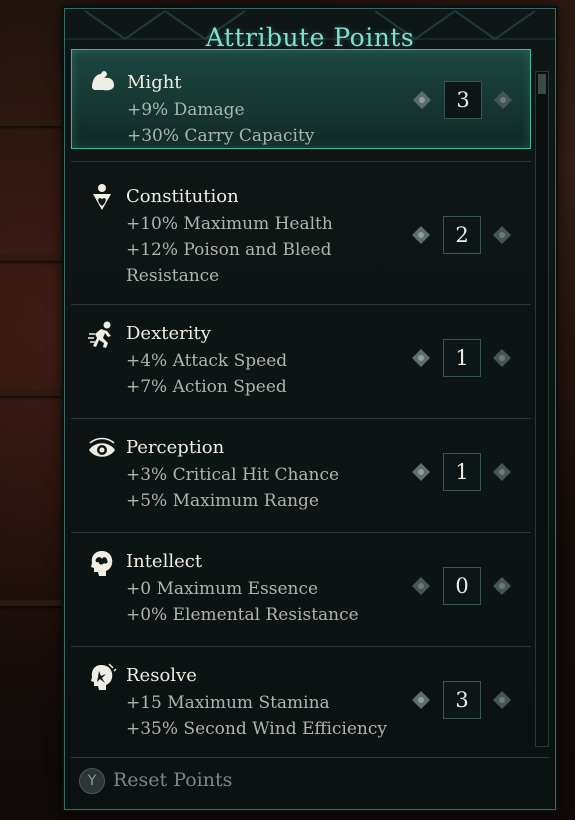 Image resolution: width=575 pixels, height=820 pixels. Describe the element at coordinates (310, 780) in the screenshot. I see `reset-points-button: Y Reset Points` at that location.